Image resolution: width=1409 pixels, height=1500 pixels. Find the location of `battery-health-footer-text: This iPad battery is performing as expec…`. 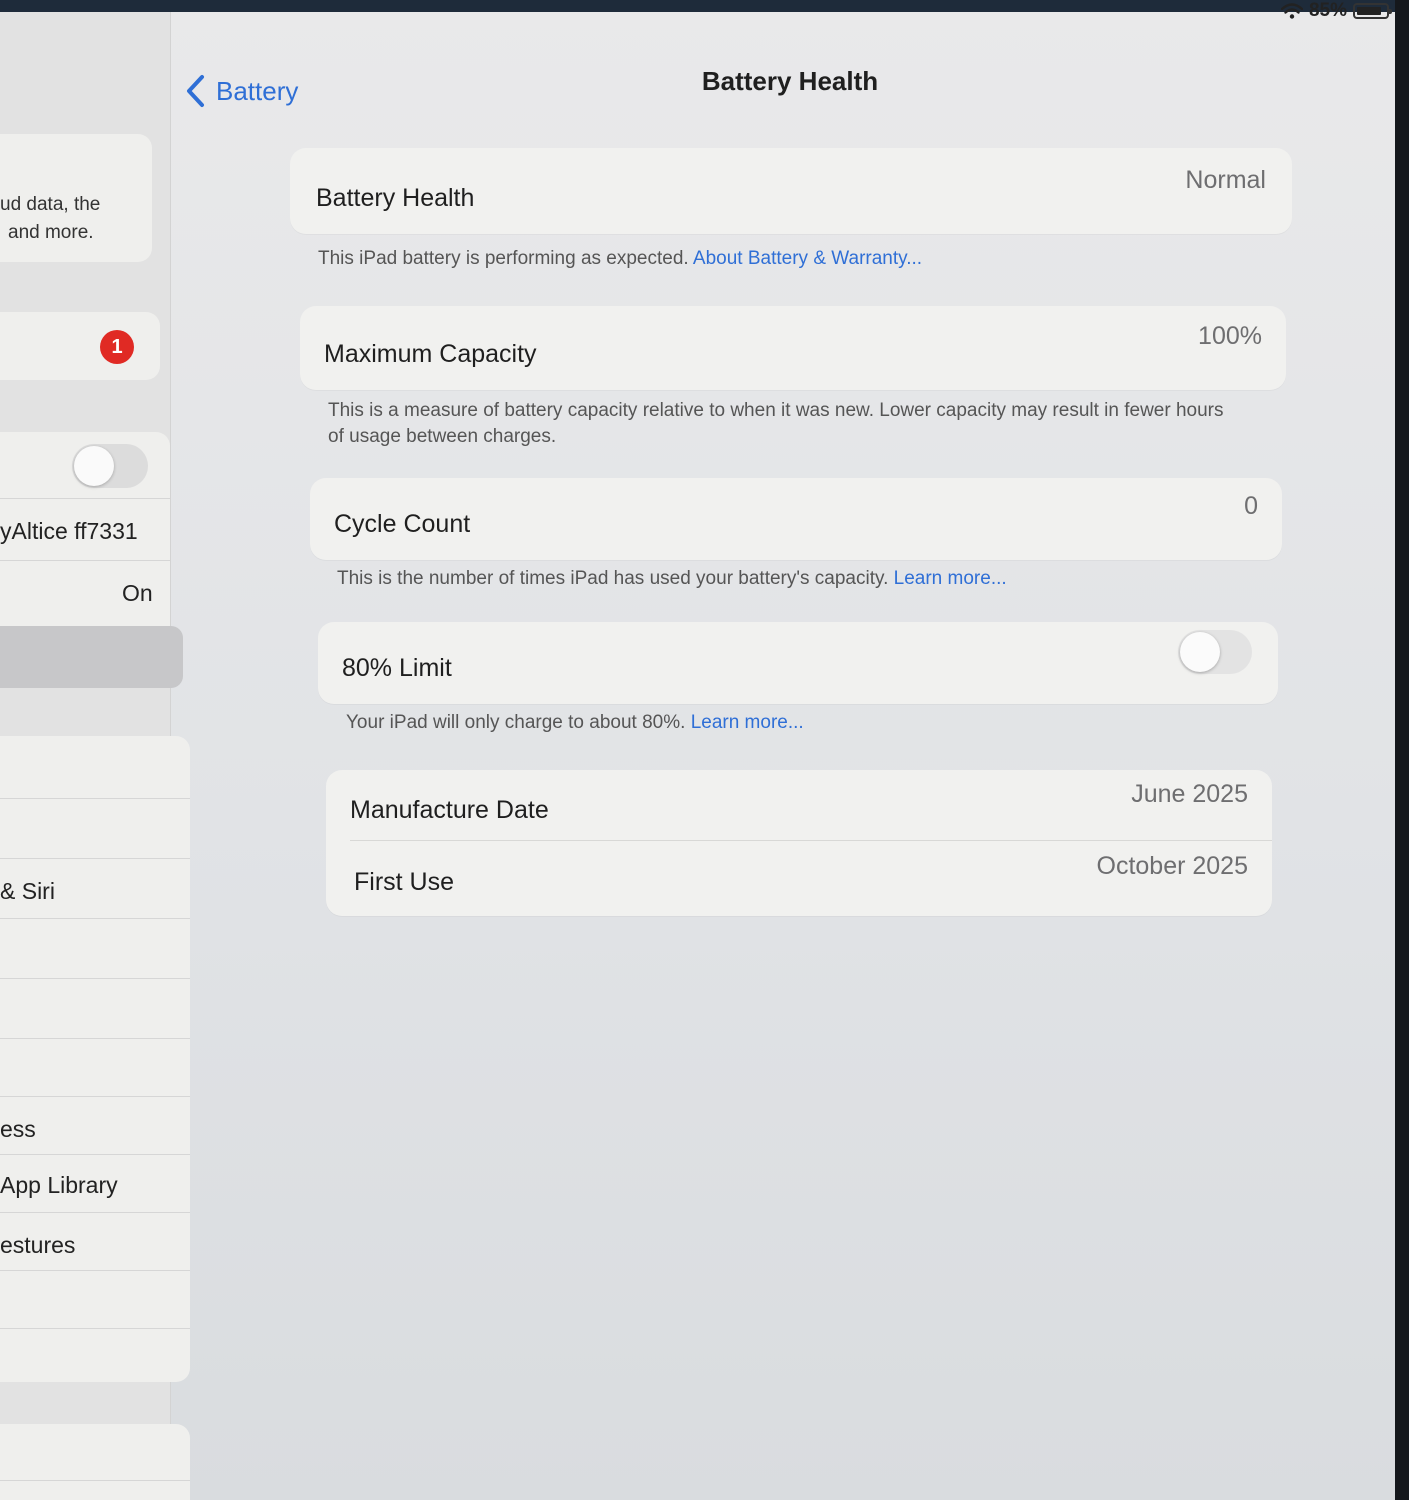

battery-health-footer-text: This iPad battery is performing as expec… is located at coordinates (503, 258).